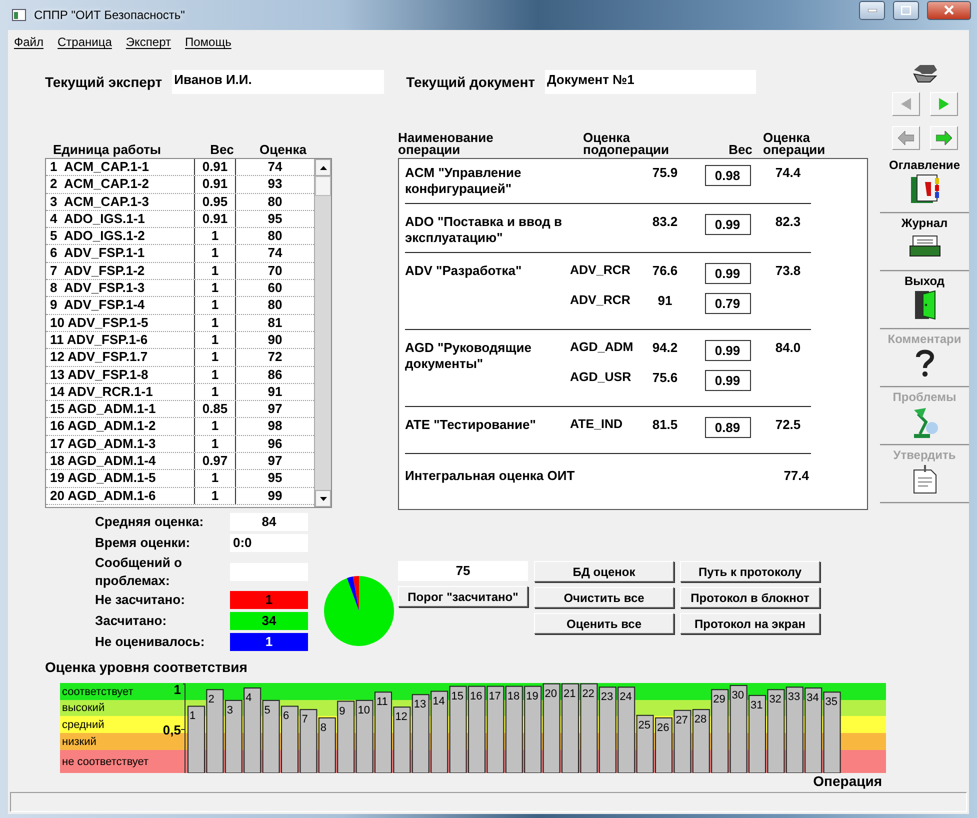 This screenshot has height=818, width=977. I want to click on weight-field: 0.98, so click(727, 175).